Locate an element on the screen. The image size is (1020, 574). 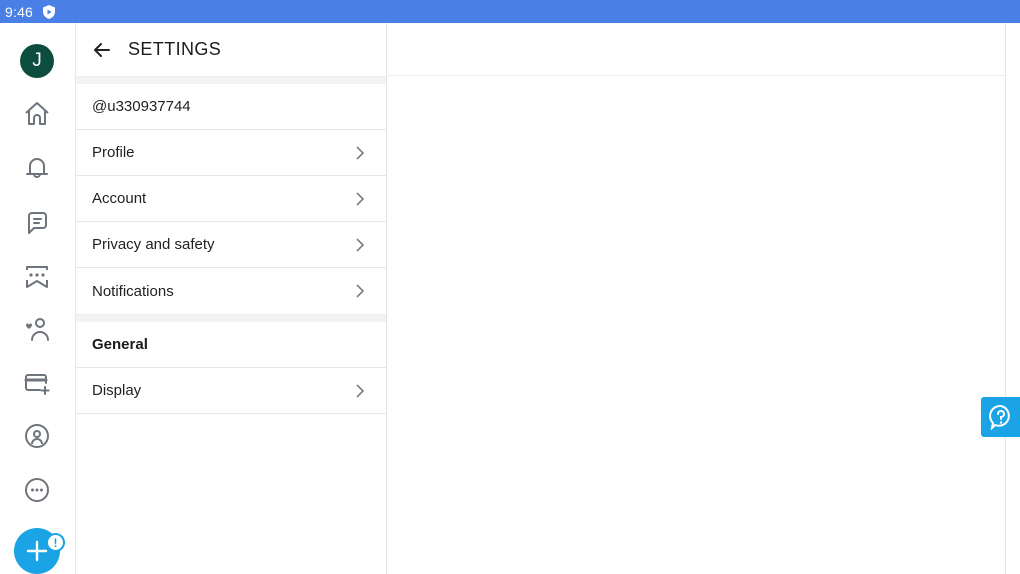
settings-item-label: Account is located at coordinates (119, 198).